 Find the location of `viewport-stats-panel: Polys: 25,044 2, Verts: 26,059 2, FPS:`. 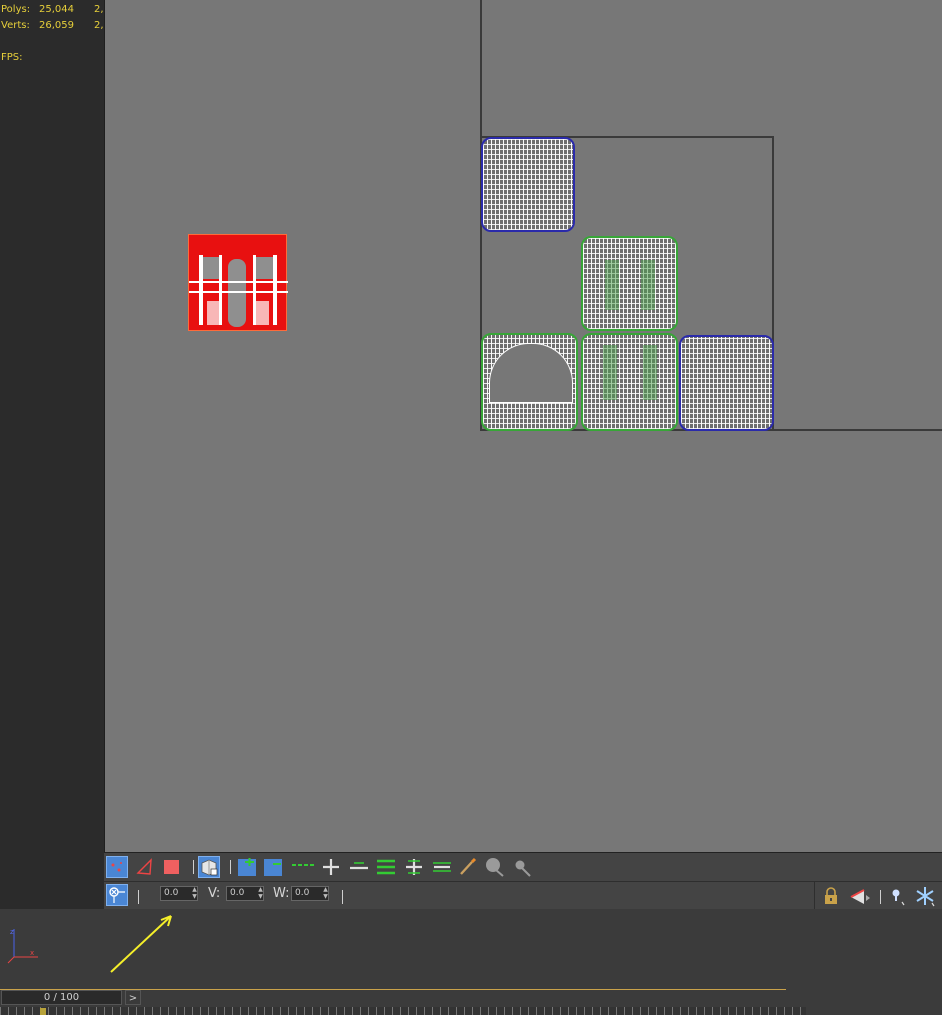

viewport-stats-panel: Polys: 25,044 2, Verts: 26,059 2, FPS: is located at coordinates (52, 507).